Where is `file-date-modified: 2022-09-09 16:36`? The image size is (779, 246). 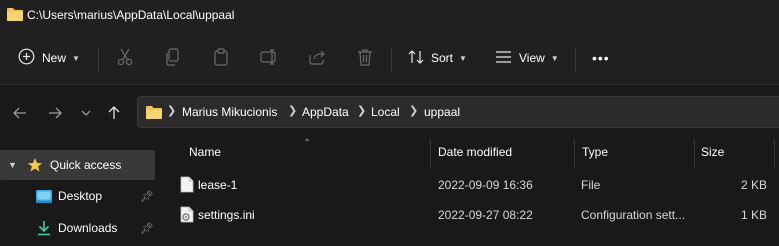 file-date-modified: 2022-09-09 16:36 is located at coordinates (485, 185).